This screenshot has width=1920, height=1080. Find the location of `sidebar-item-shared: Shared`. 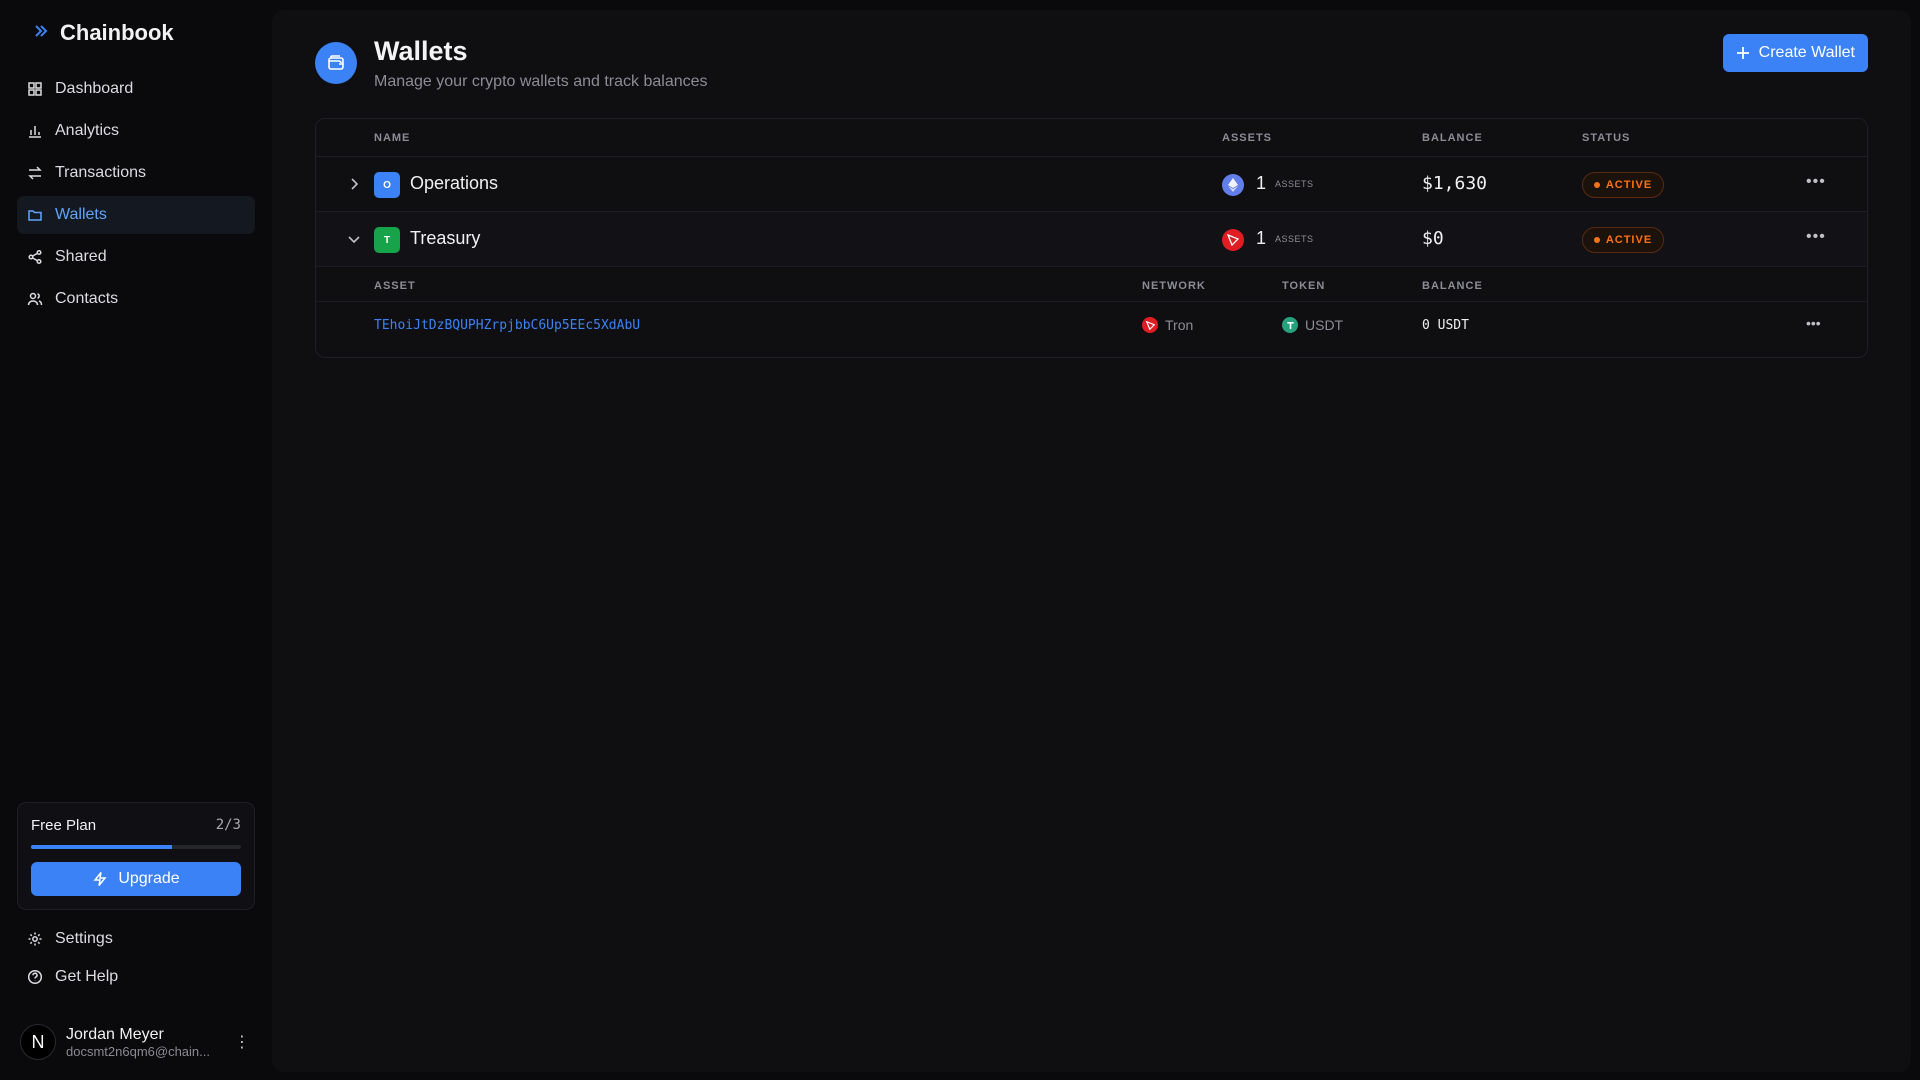

sidebar-item-shared: Shared is located at coordinates (136, 257).